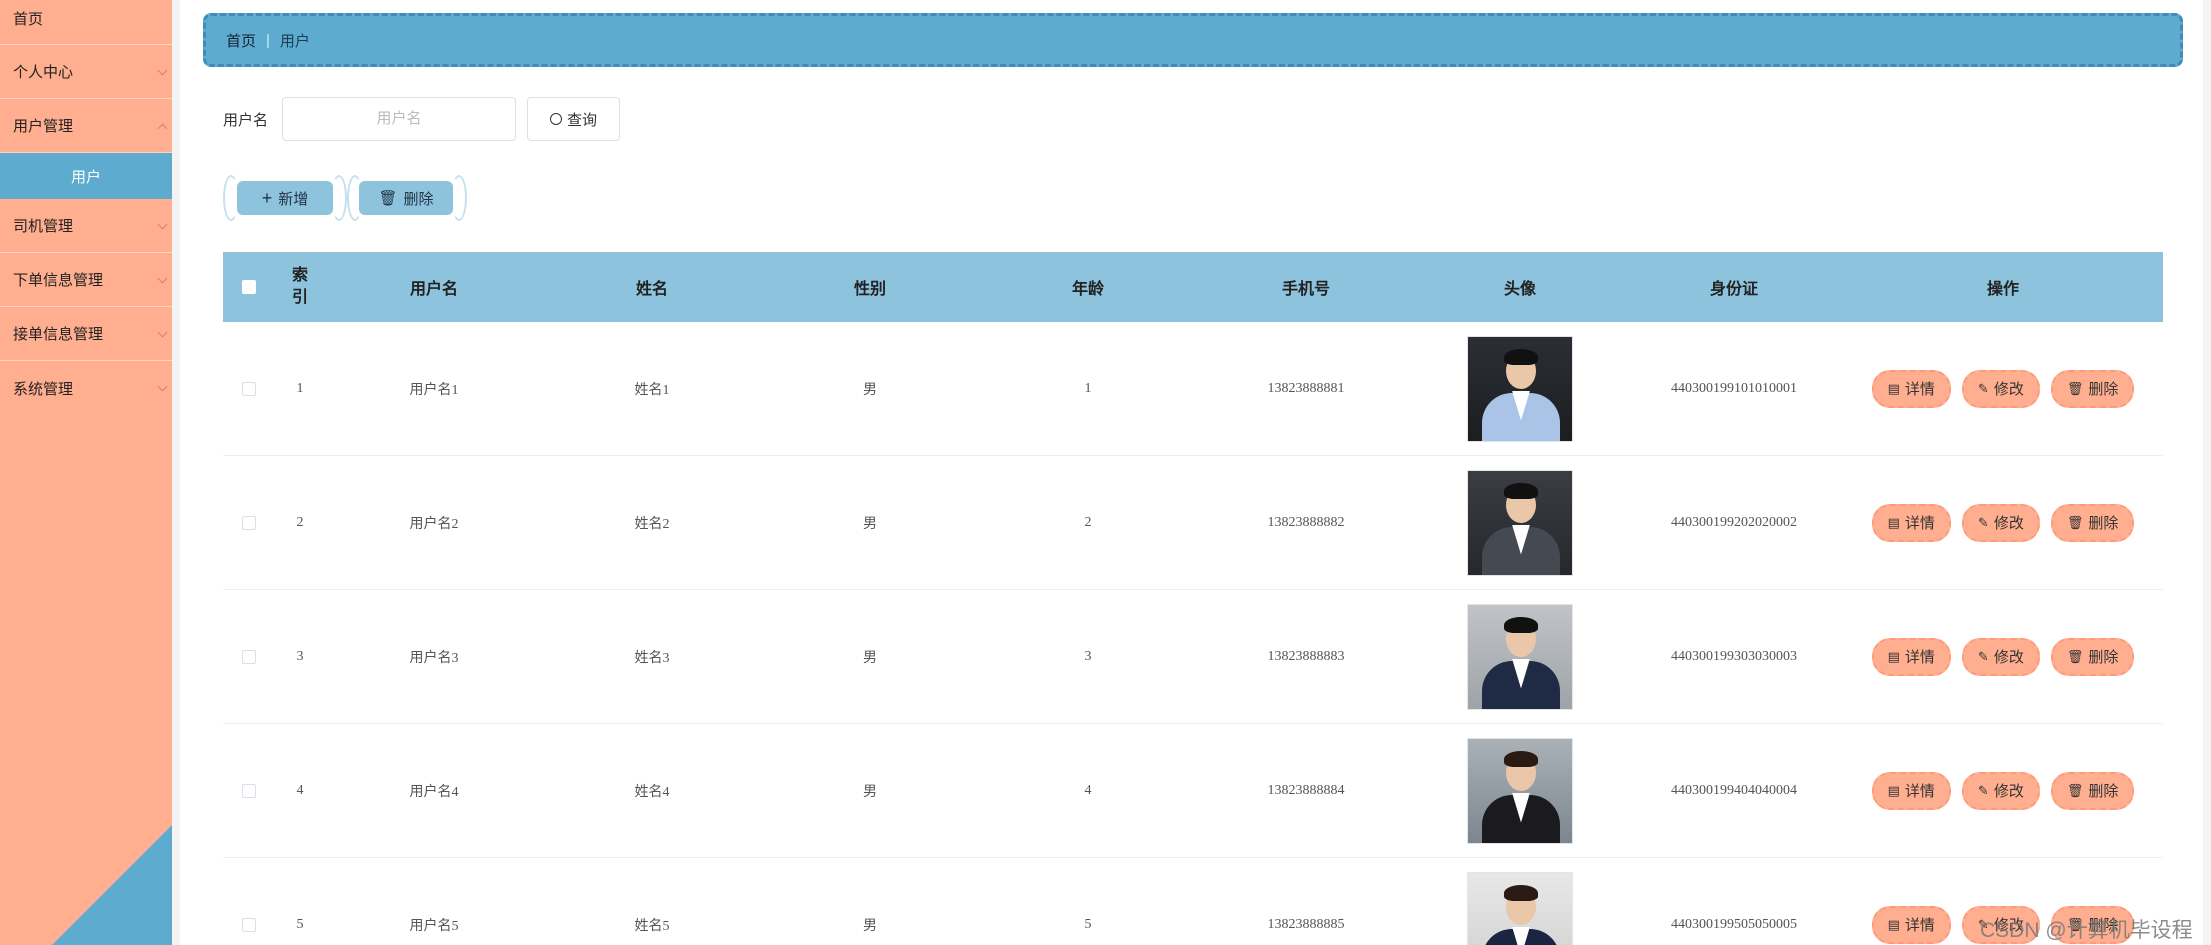 The width and height of the screenshot is (2211, 945). Describe the element at coordinates (870, 287) in the screenshot. I see `column-header-gender: 性别` at that location.